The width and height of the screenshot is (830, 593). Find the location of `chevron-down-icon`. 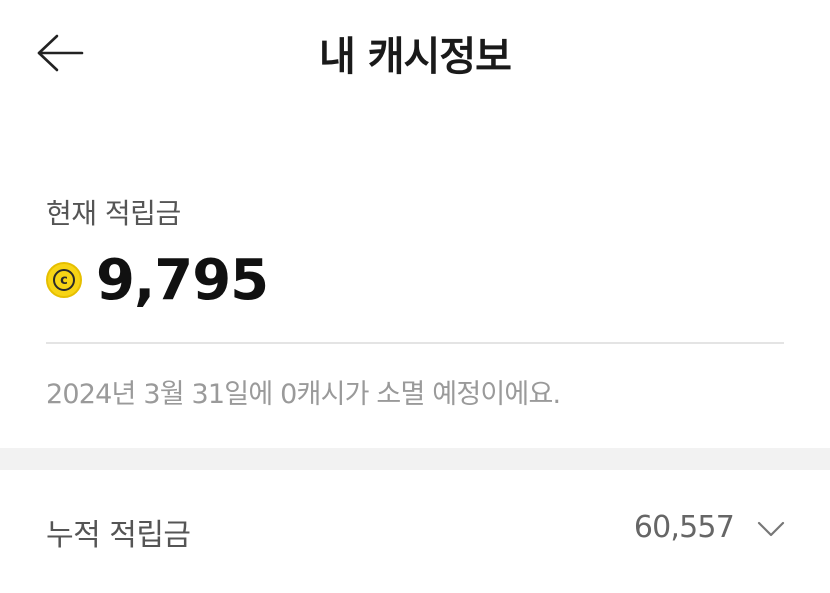

chevron-down-icon is located at coordinates (771, 529).